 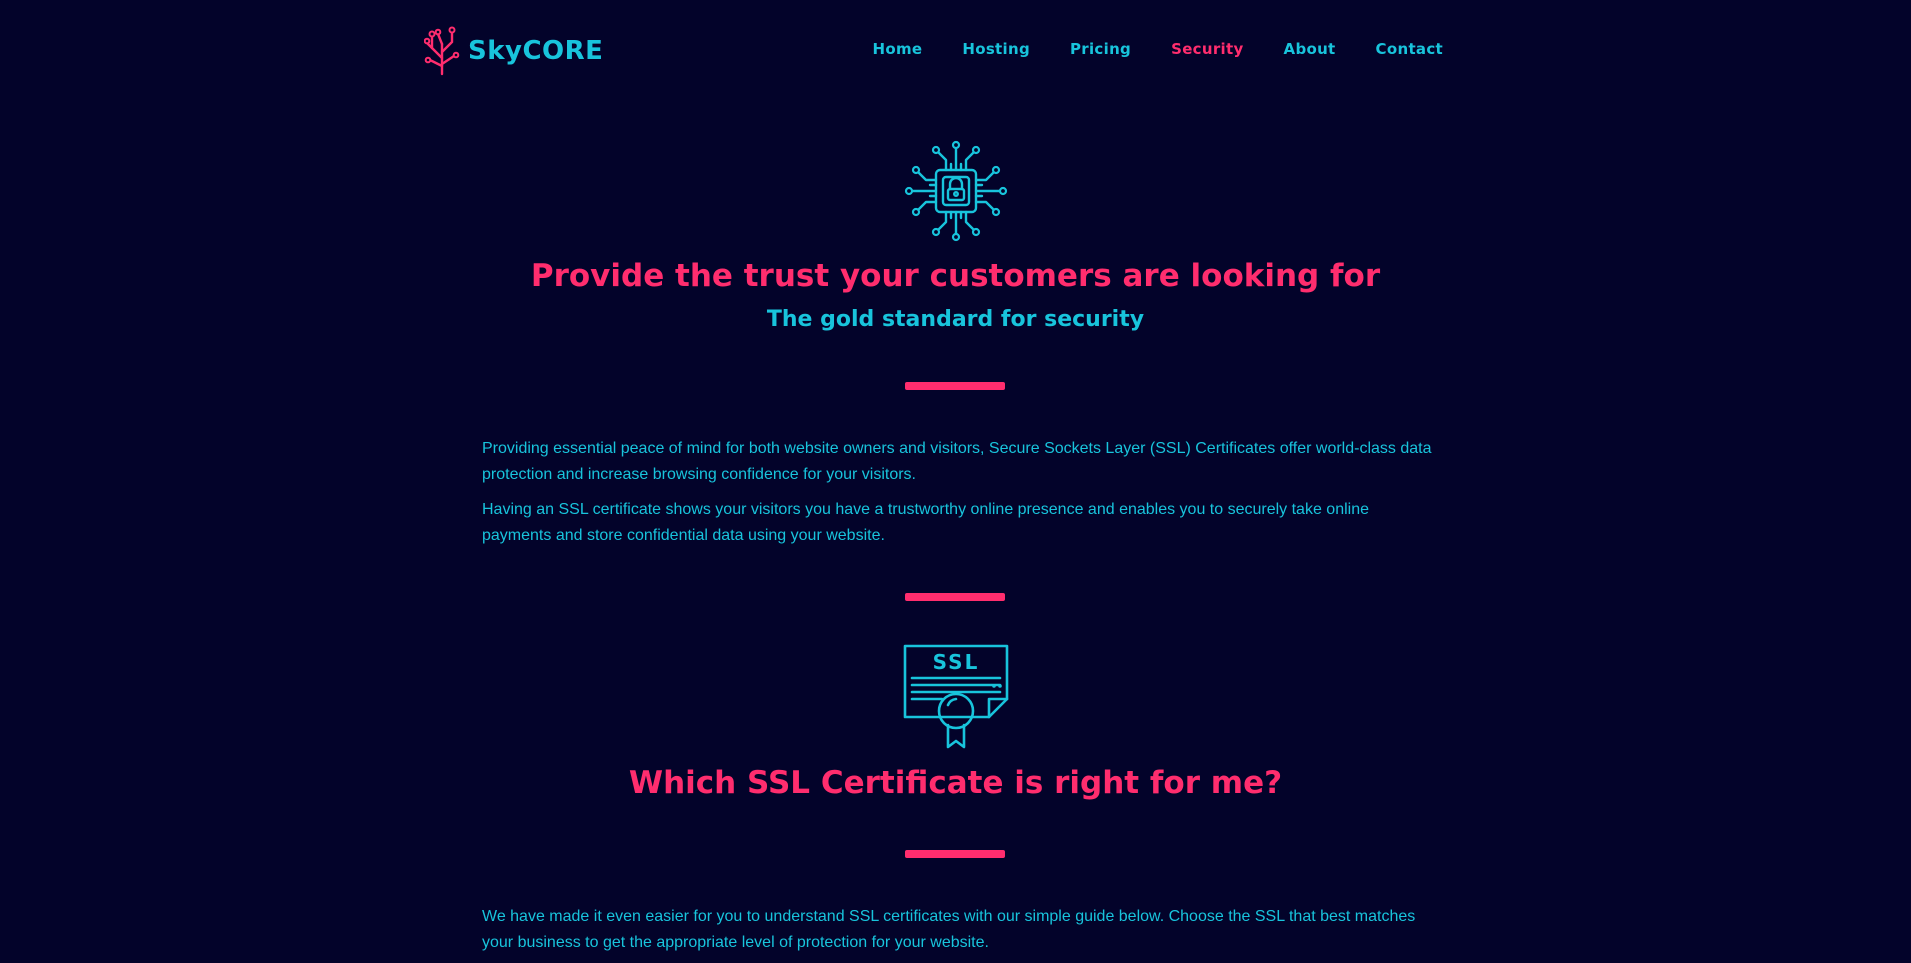 What do you see at coordinates (955, 319) in the screenshot?
I see `hero-subtitle: The gold standard for security` at bounding box center [955, 319].